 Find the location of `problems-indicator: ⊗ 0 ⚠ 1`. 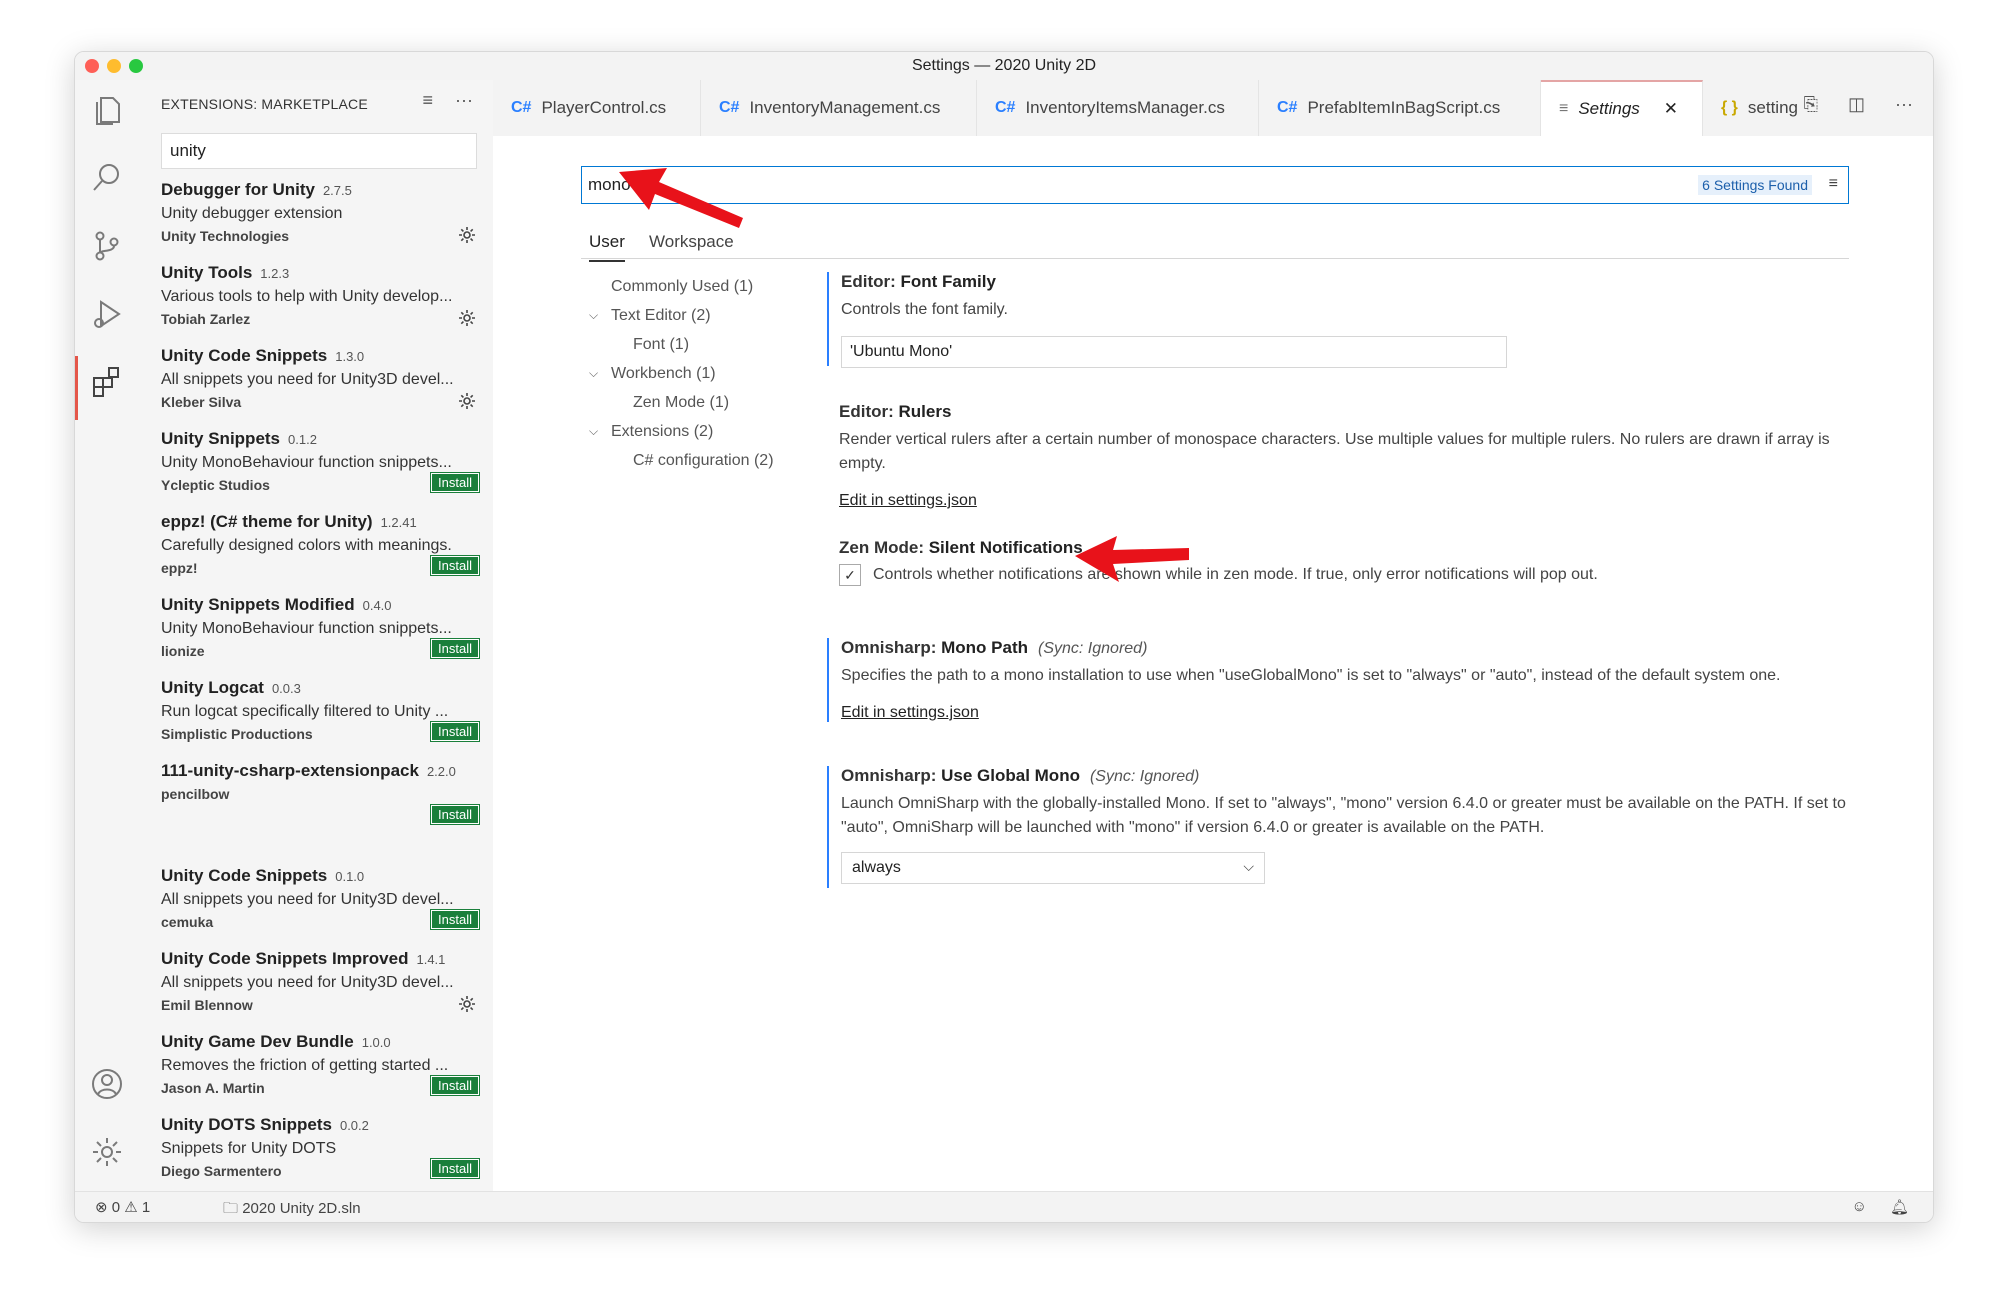

problems-indicator: ⊗ 0 ⚠ 1 is located at coordinates (122, 1207).